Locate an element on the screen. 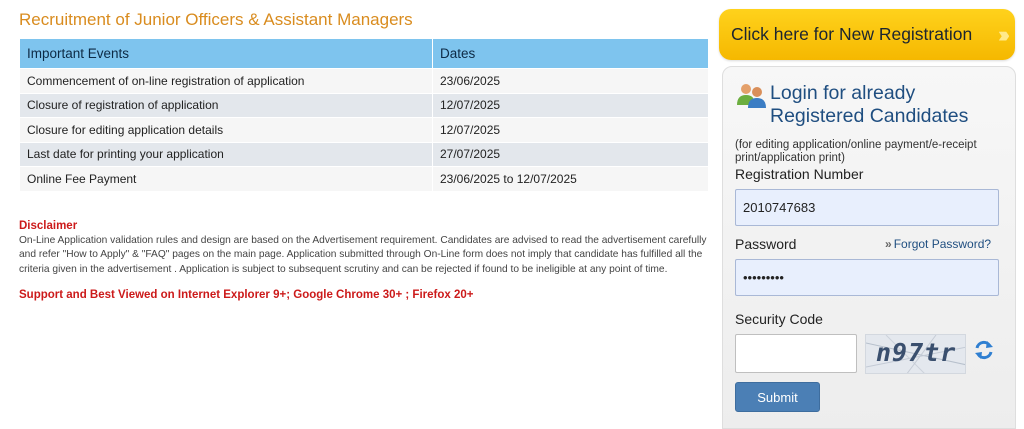 This screenshot has width=1024, height=429. users-icon is located at coordinates (751, 96).